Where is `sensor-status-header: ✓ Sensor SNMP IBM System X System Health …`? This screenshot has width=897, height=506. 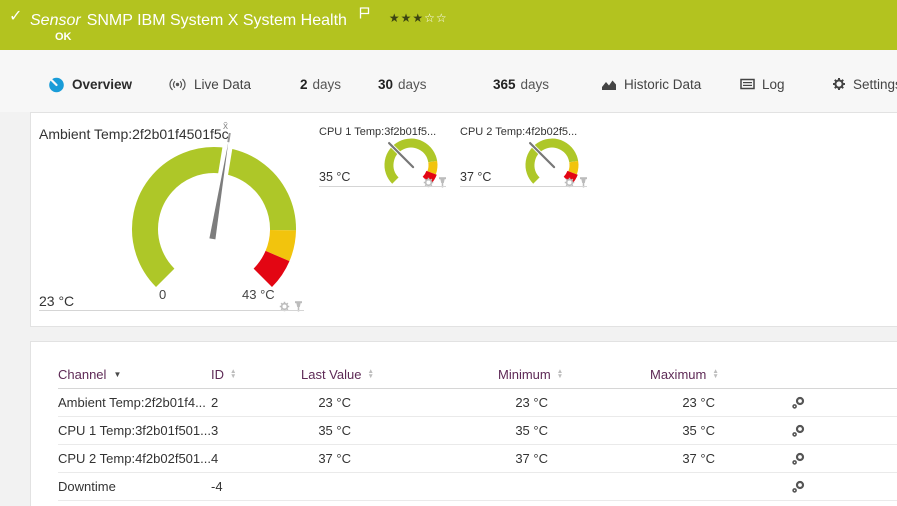
sensor-status-header: ✓ Sensor SNMP IBM System X System Health … is located at coordinates (448, 25).